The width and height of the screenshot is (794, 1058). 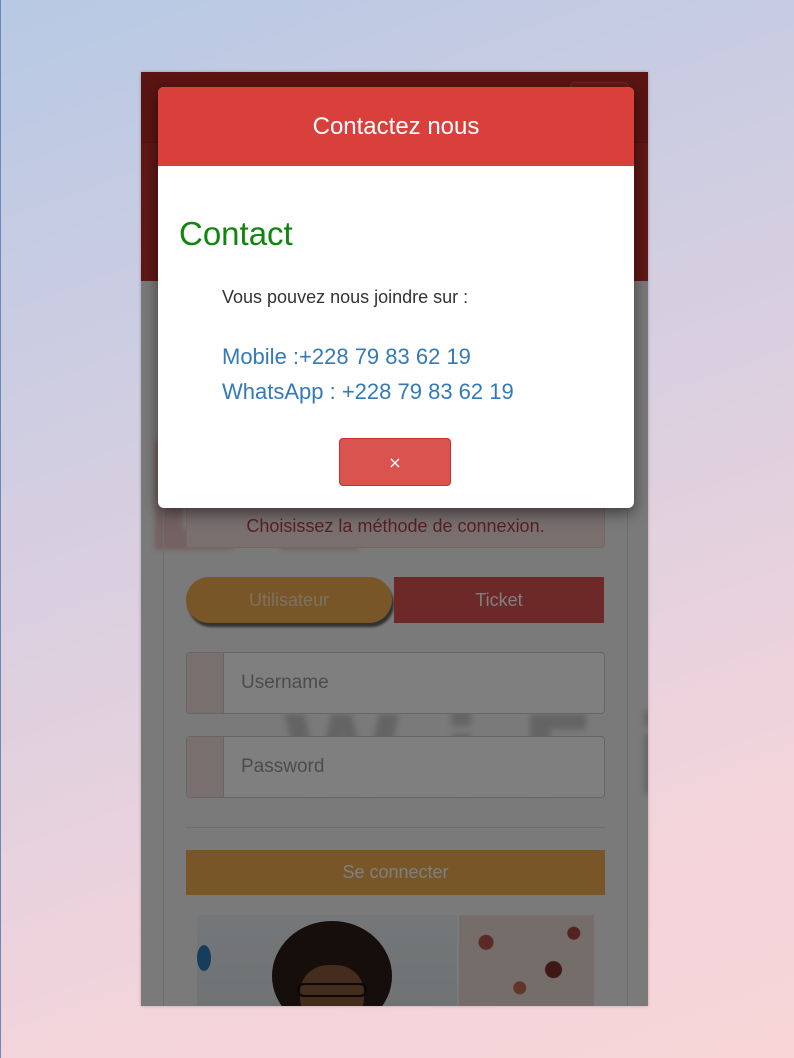 I want to click on contact-intro: Vous pouvez nous joindre sur :, so click(x=345, y=297).